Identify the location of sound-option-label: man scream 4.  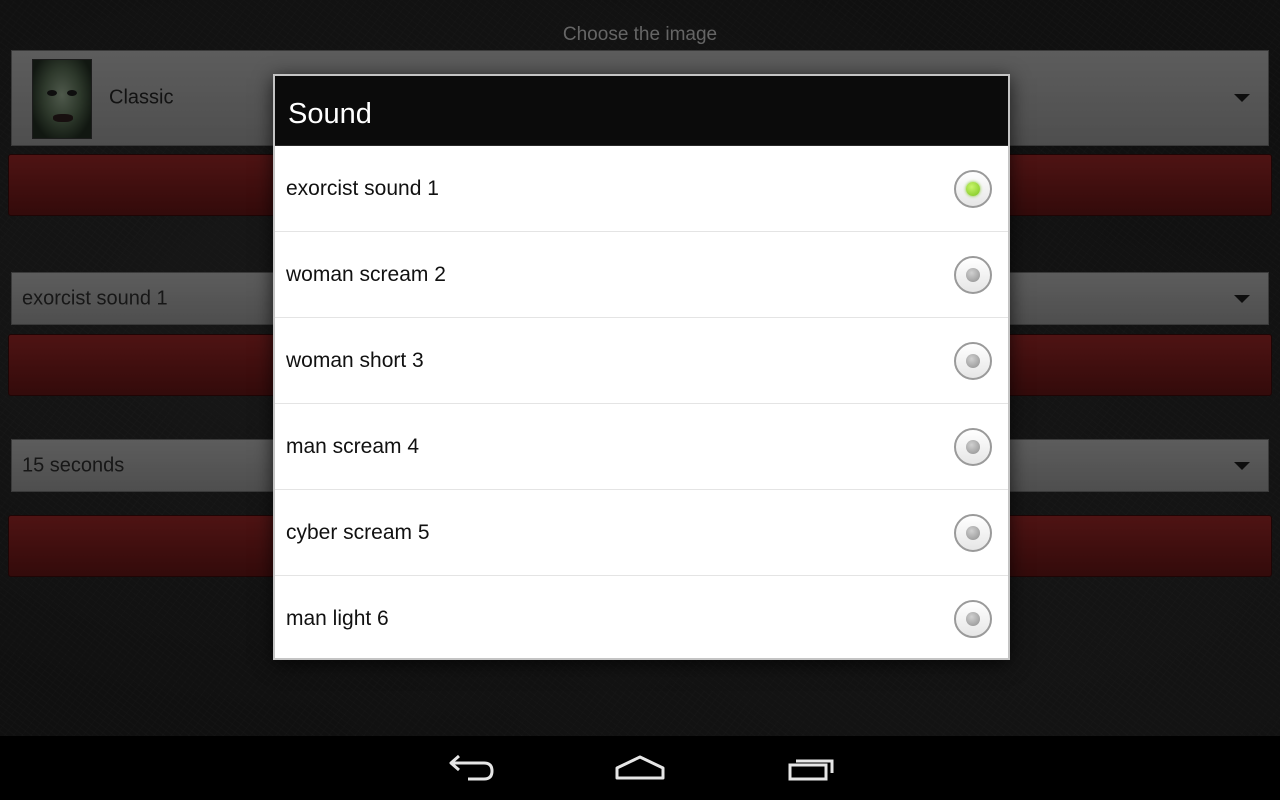
(353, 446).